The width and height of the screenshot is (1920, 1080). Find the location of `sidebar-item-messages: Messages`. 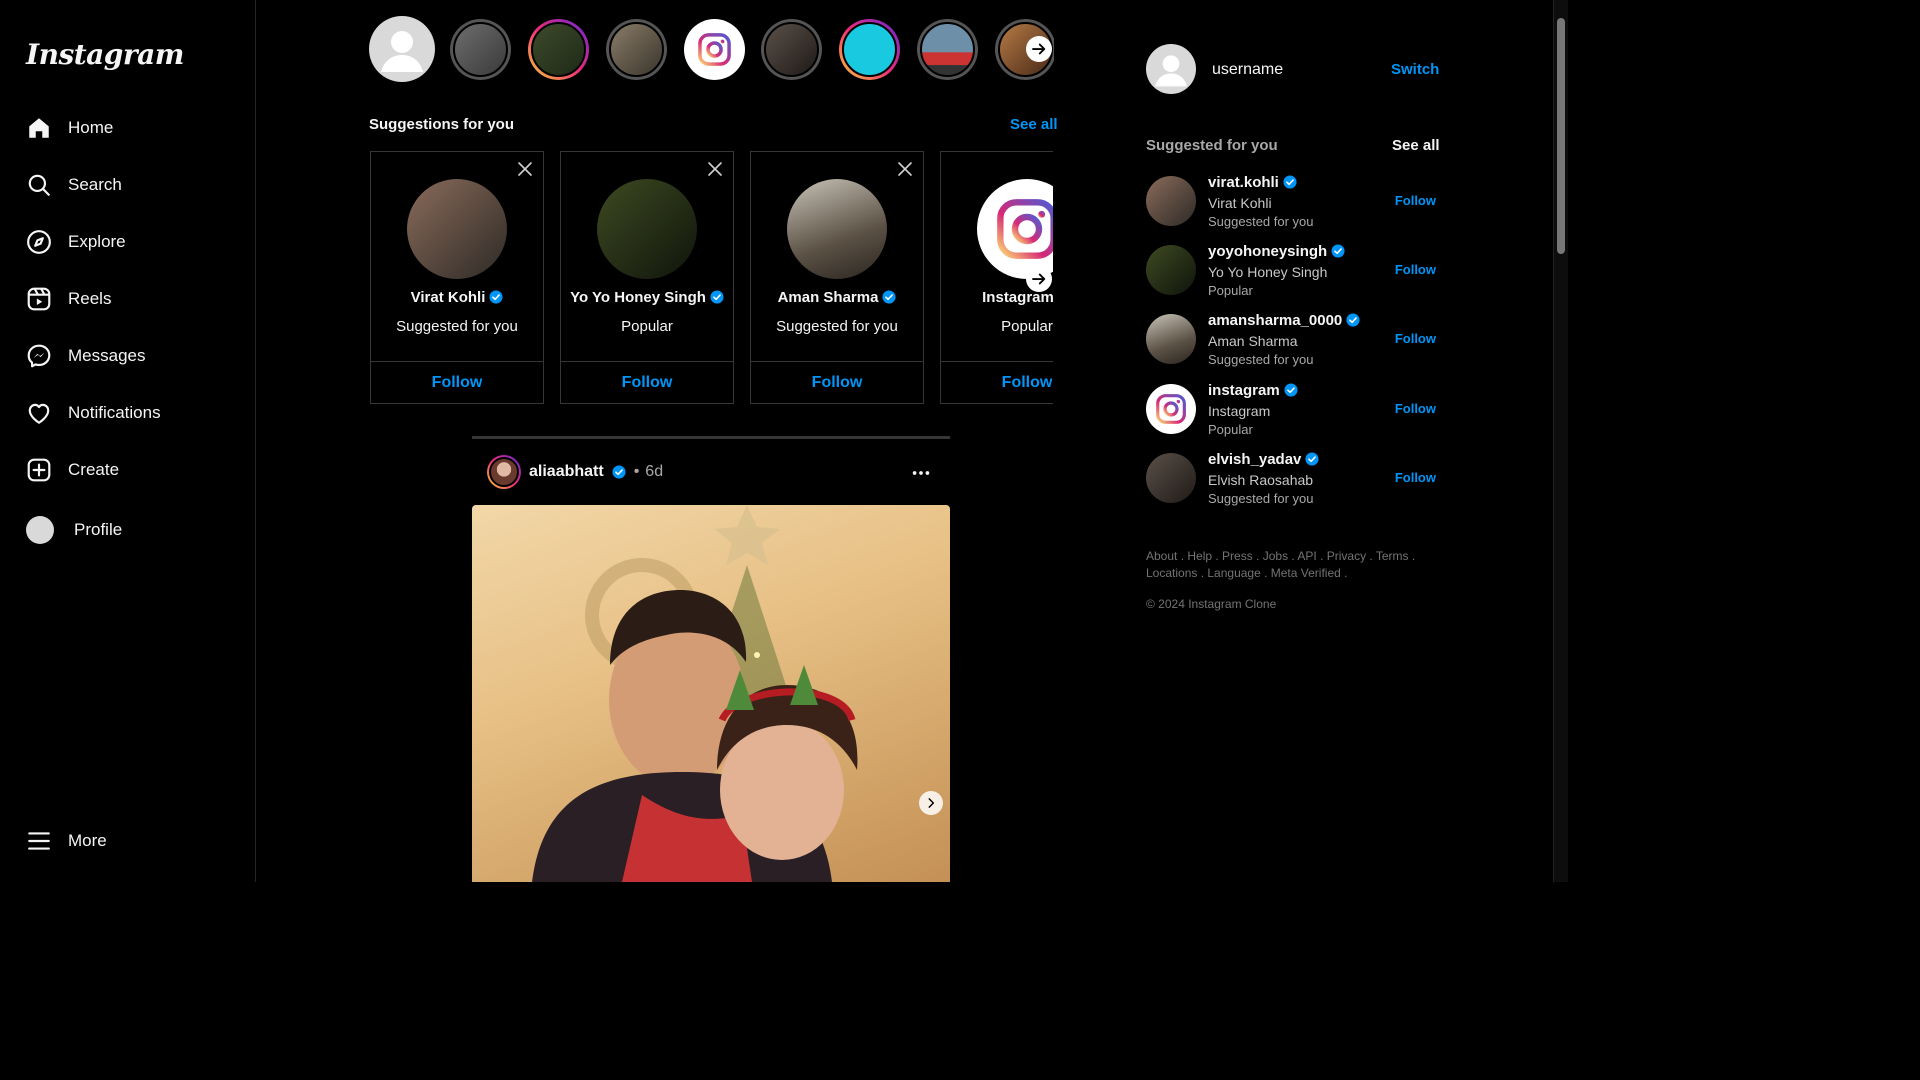

sidebar-item-messages: Messages is located at coordinates (85, 356).